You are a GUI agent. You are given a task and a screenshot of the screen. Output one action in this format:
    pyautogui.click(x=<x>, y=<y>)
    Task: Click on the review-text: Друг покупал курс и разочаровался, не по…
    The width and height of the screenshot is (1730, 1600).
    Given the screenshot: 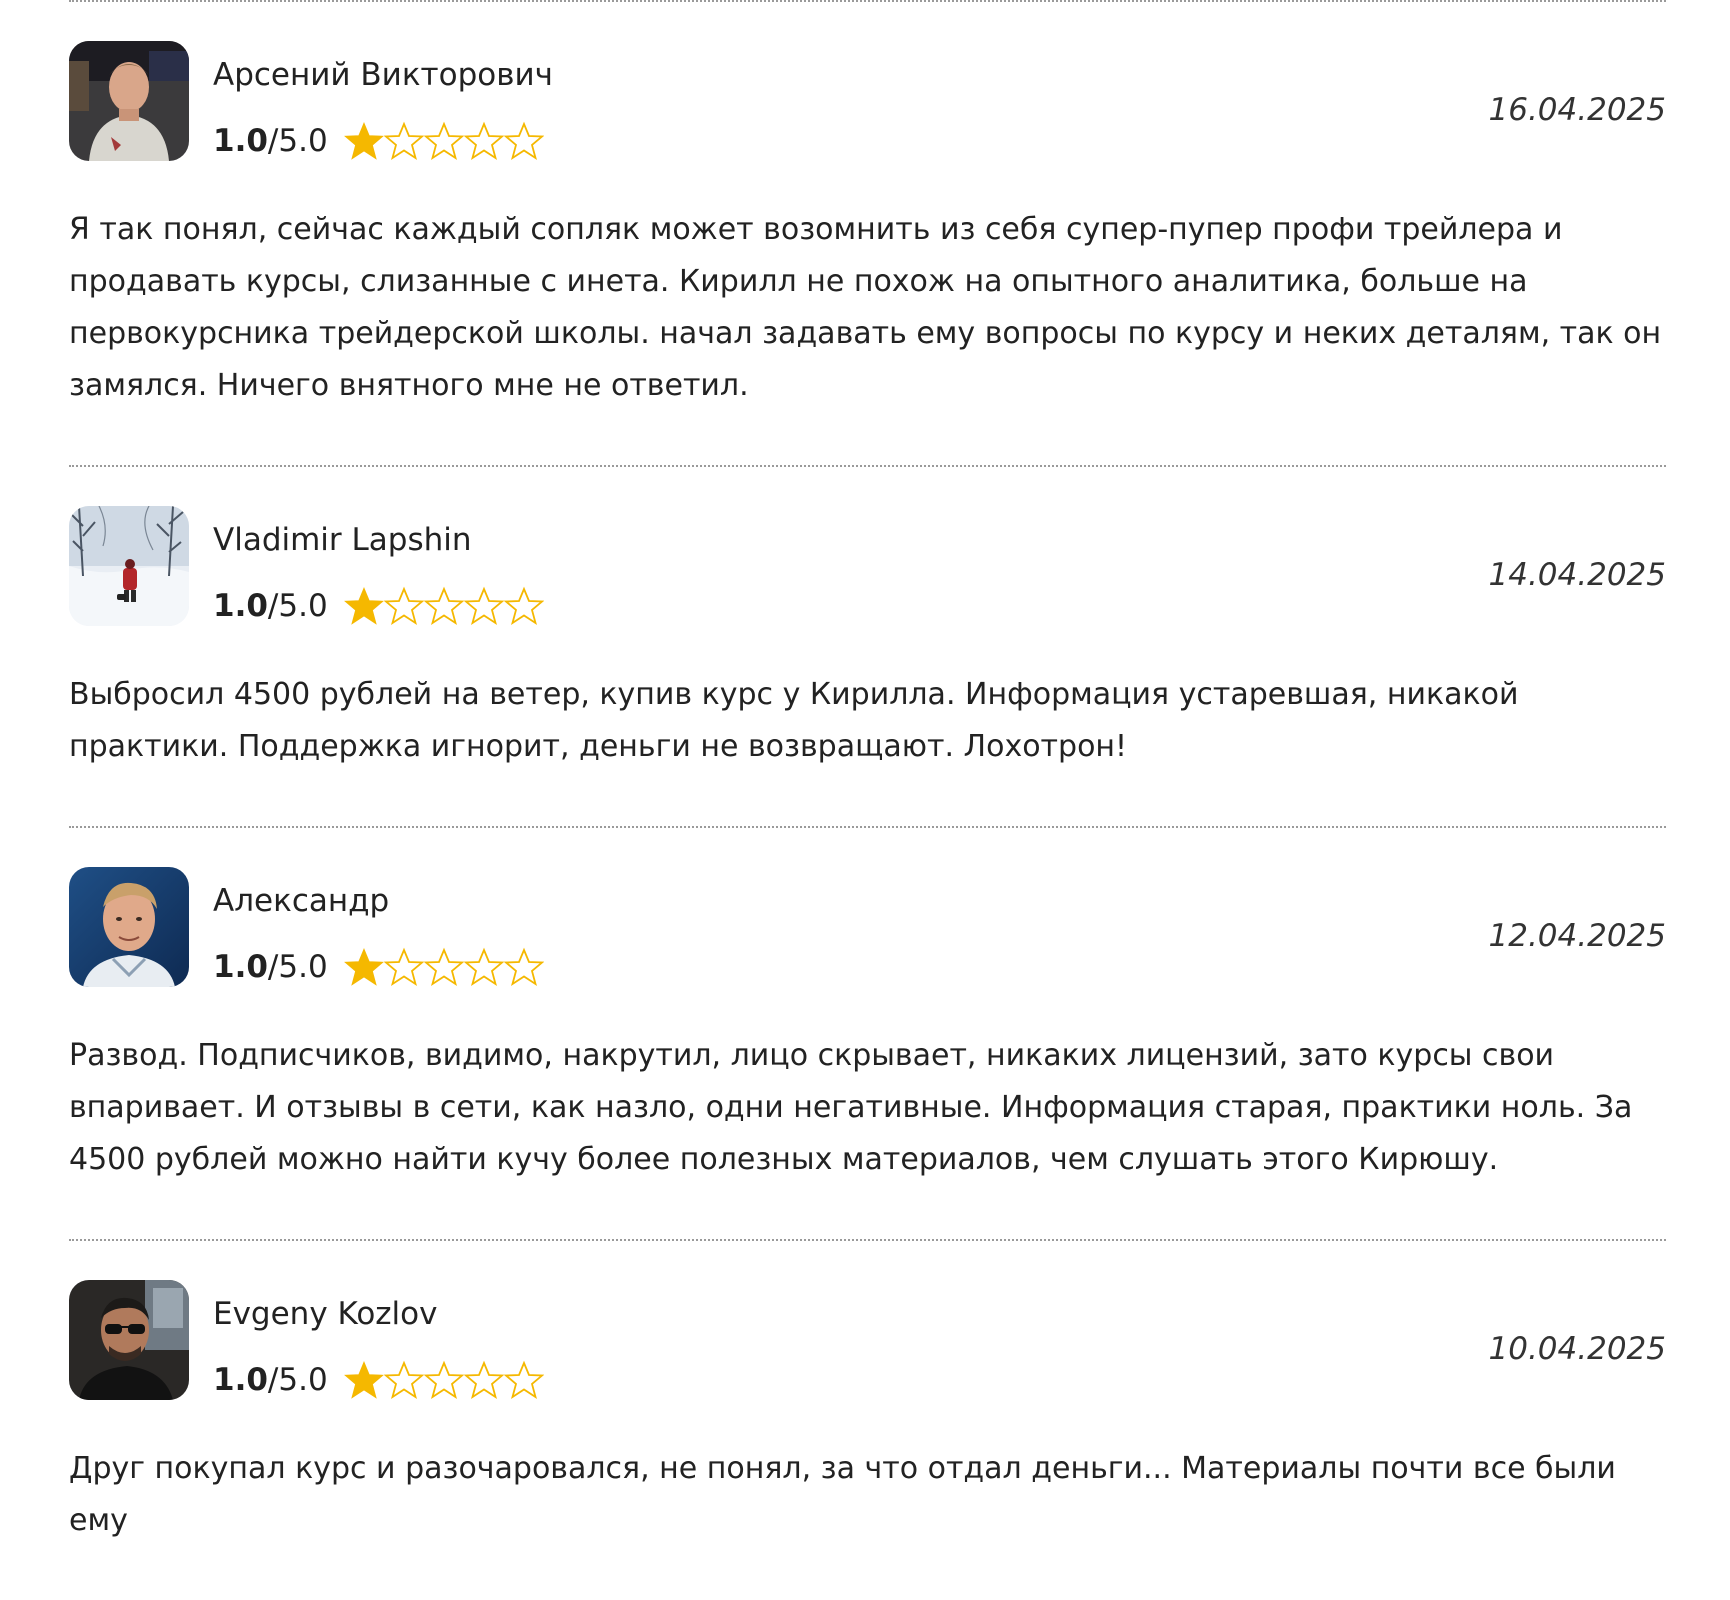 What is the action you would take?
    pyautogui.click(x=842, y=1494)
    